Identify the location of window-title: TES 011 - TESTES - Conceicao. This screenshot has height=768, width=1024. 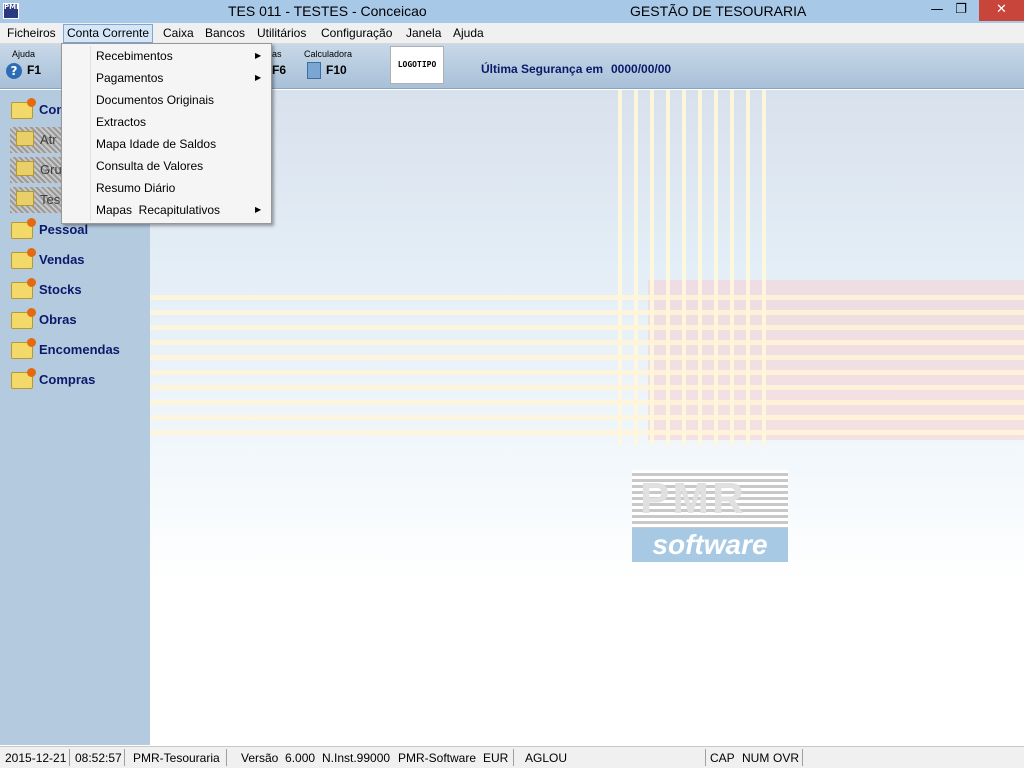
(327, 11).